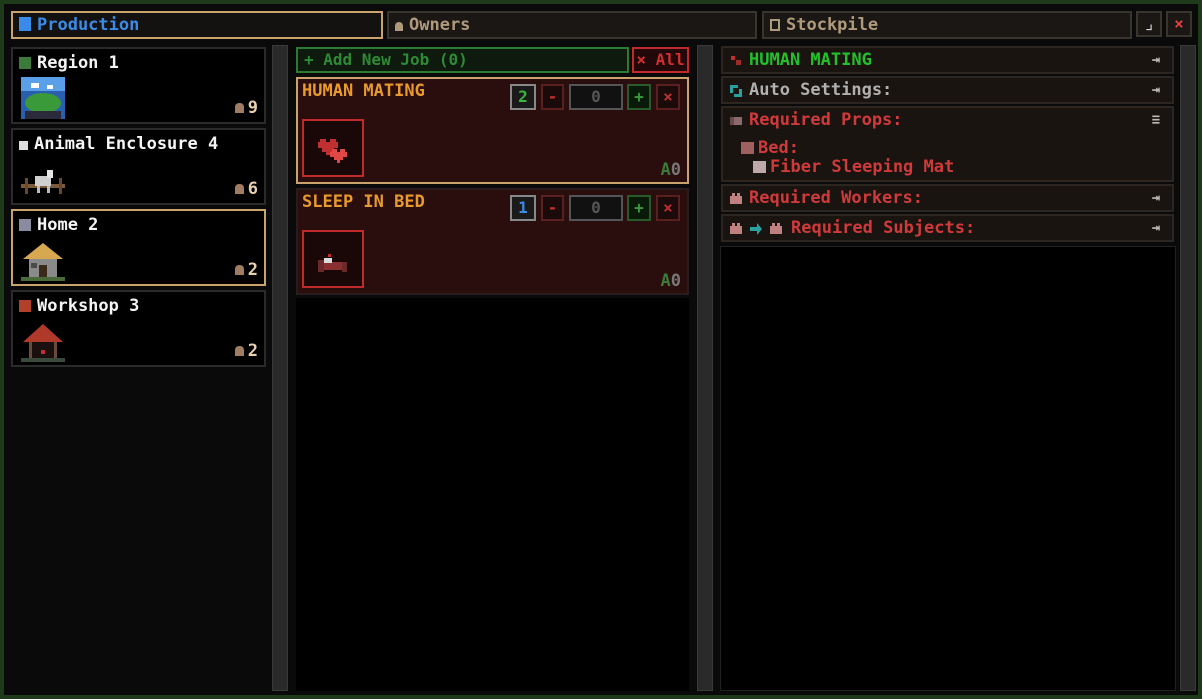 This screenshot has width=1202, height=699. What do you see at coordinates (756, 229) in the screenshot?
I see `arrow-right-icon` at bounding box center [756, 229].